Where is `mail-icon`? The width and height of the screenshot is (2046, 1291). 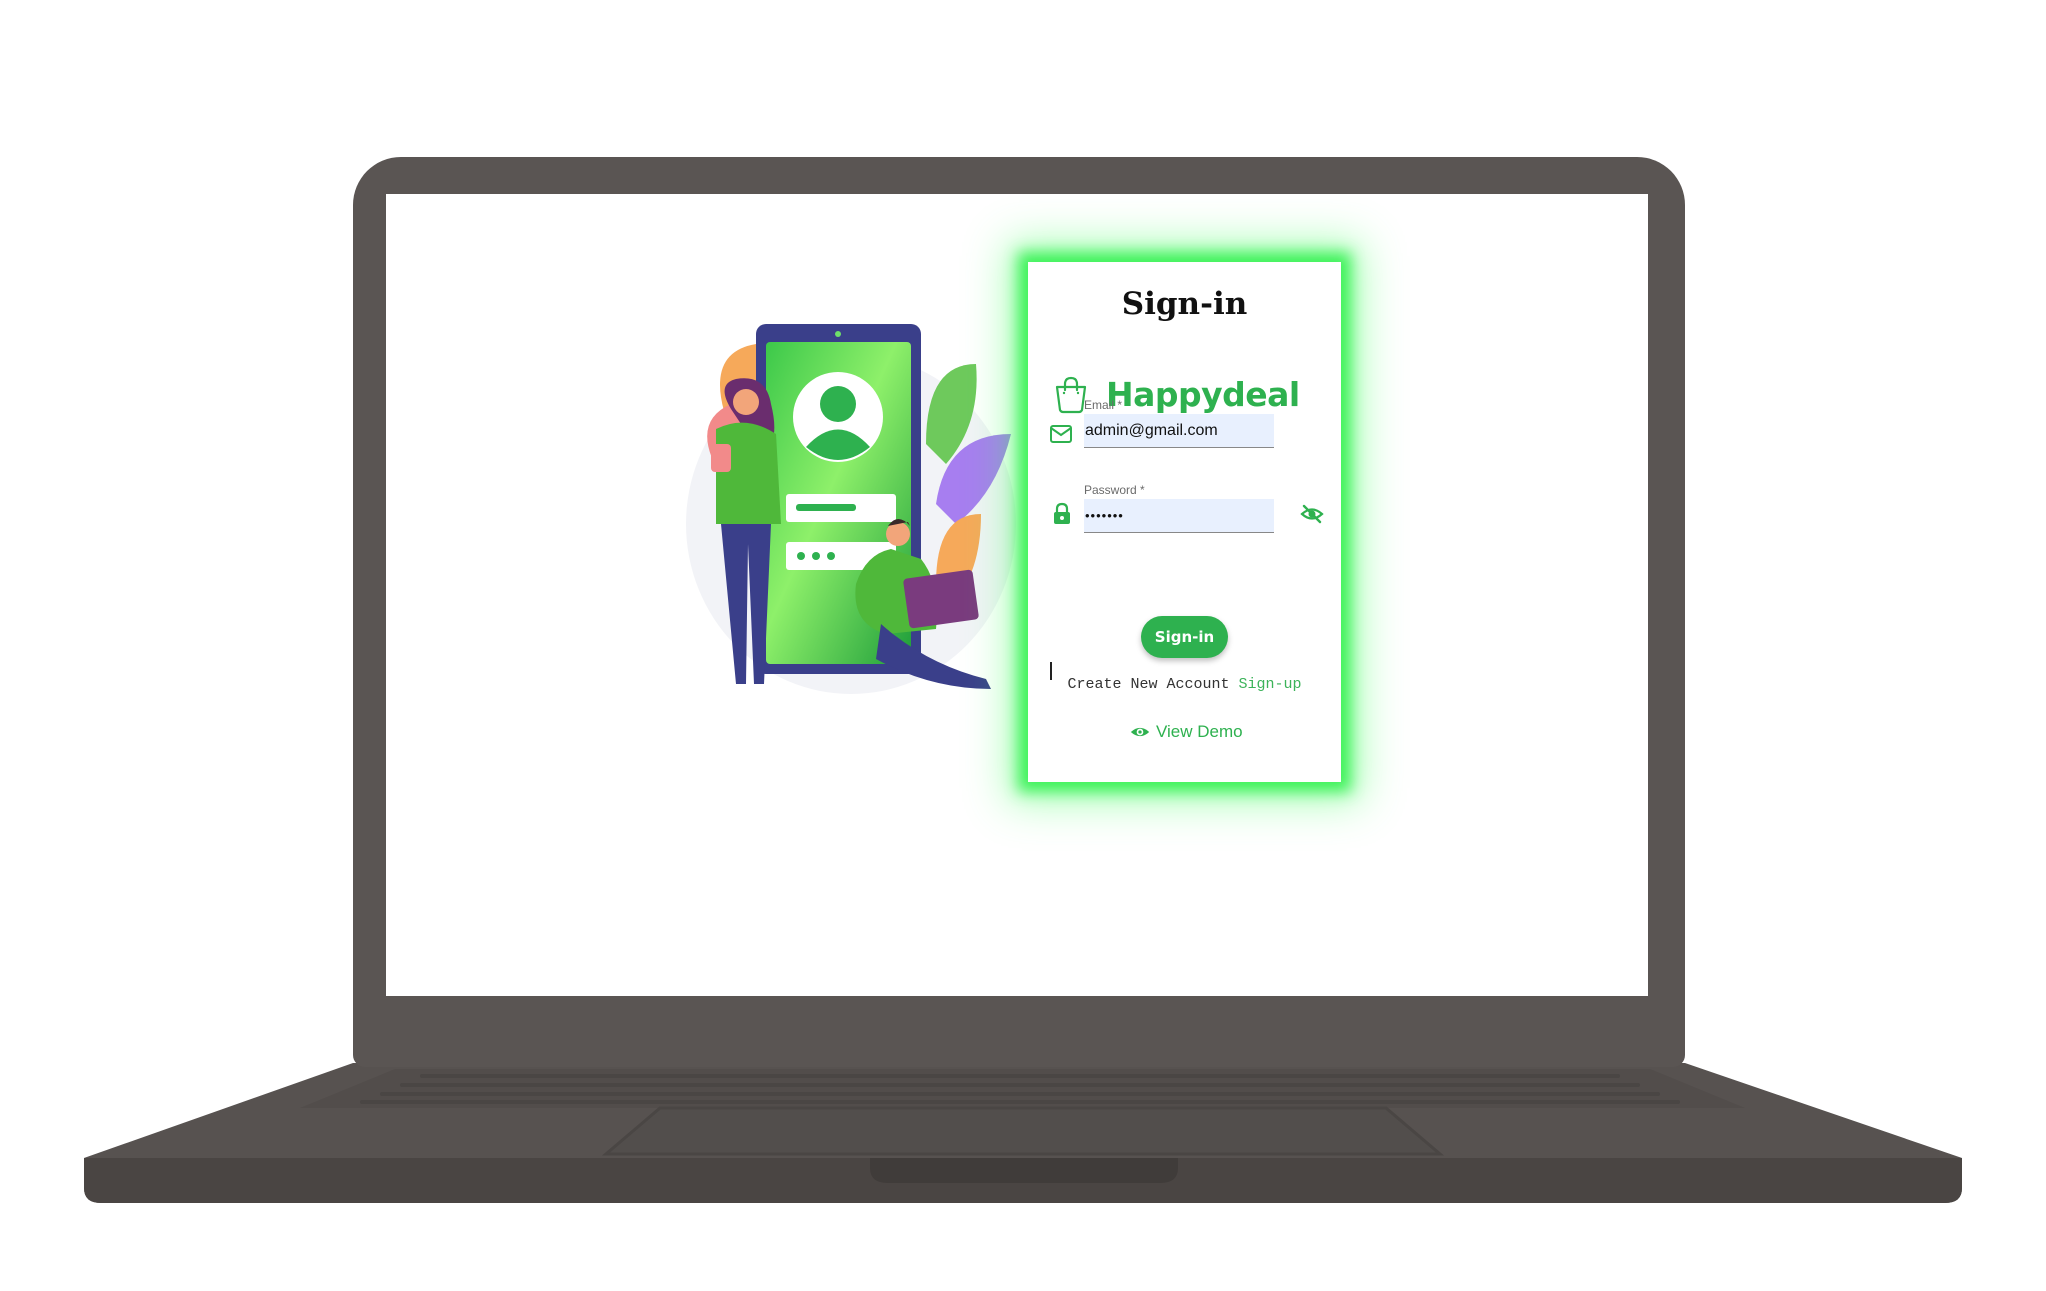 mail-icon is located at coordinates (1061, 434).